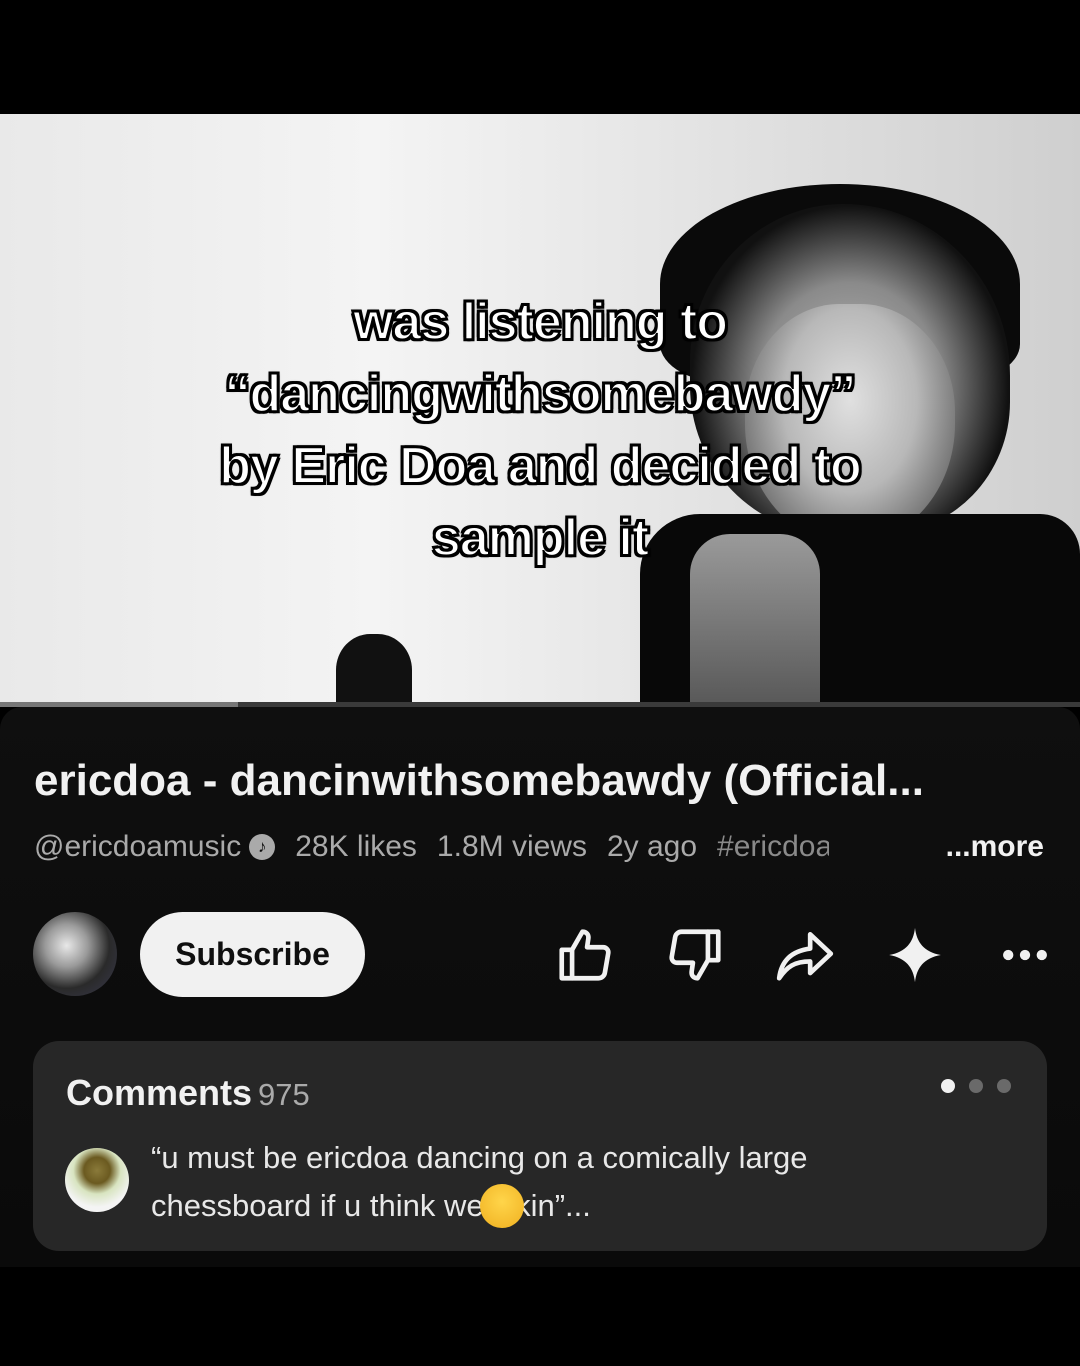 The height and width of the screenshot is (1366, 1080). Describe the element at coordinates (501, 1205) in the screenshot. I see `pleading-face-emoji-icon` at that location.